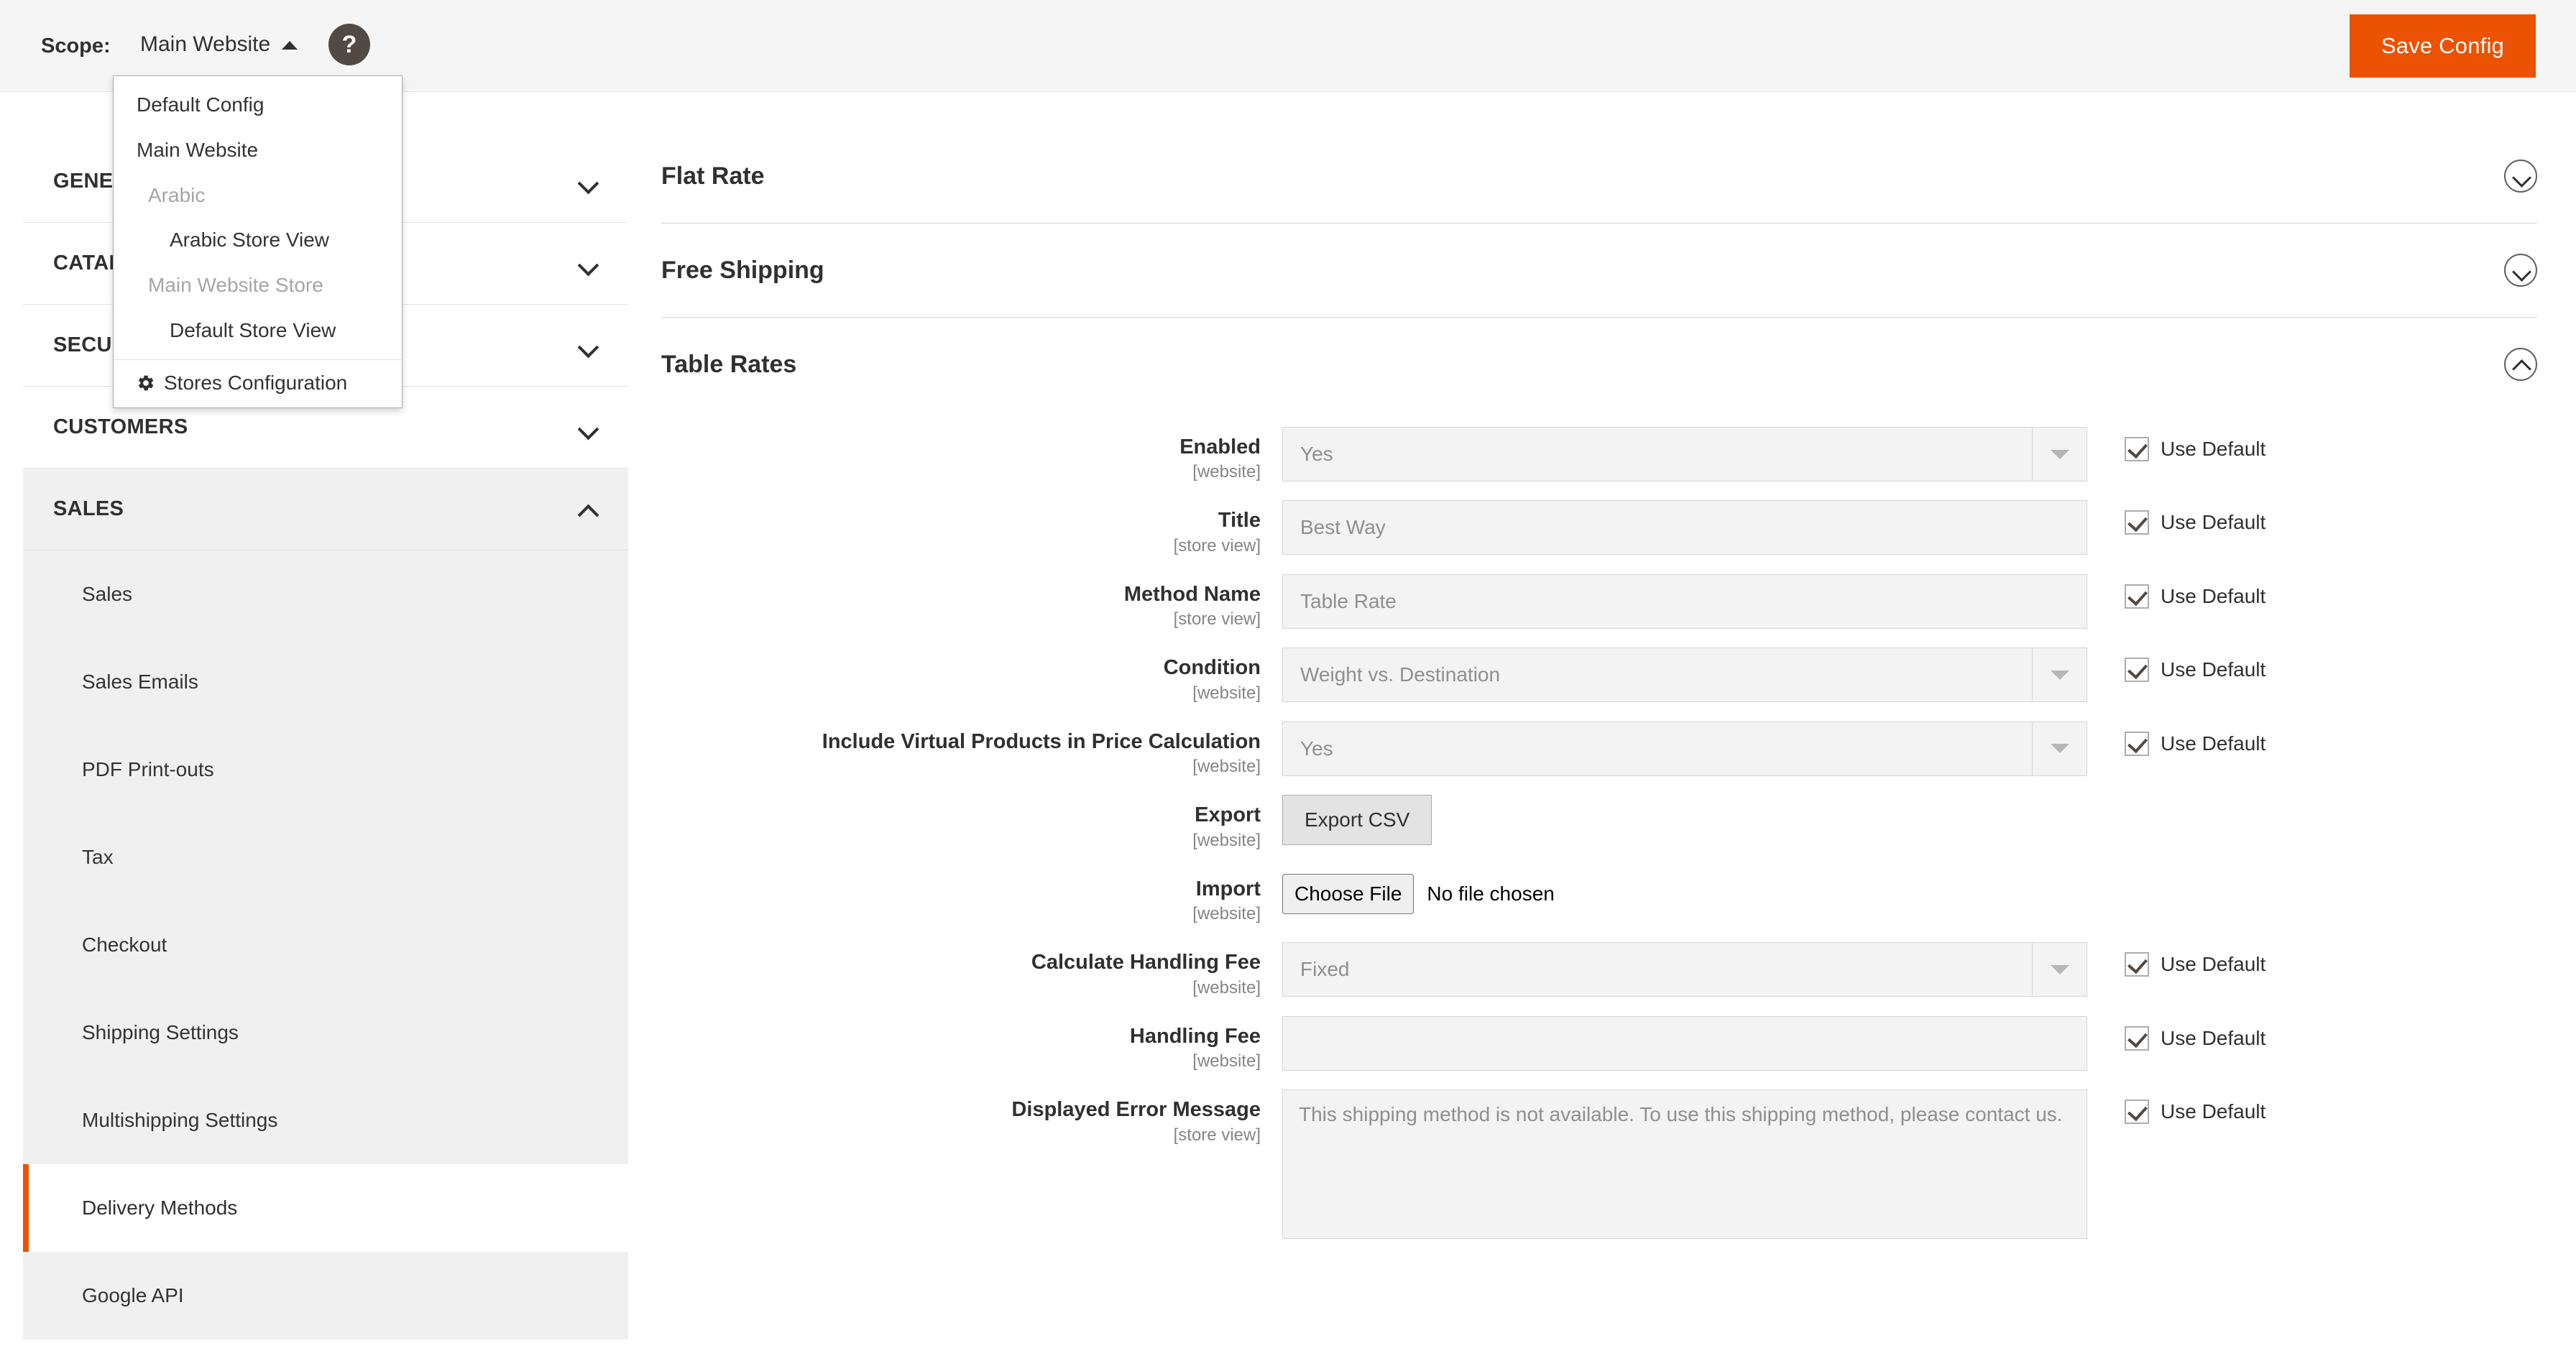 This screenshot has height=1346, width=2576. I want to click on use-default-method-name: Use Default, so click(2176, 591).